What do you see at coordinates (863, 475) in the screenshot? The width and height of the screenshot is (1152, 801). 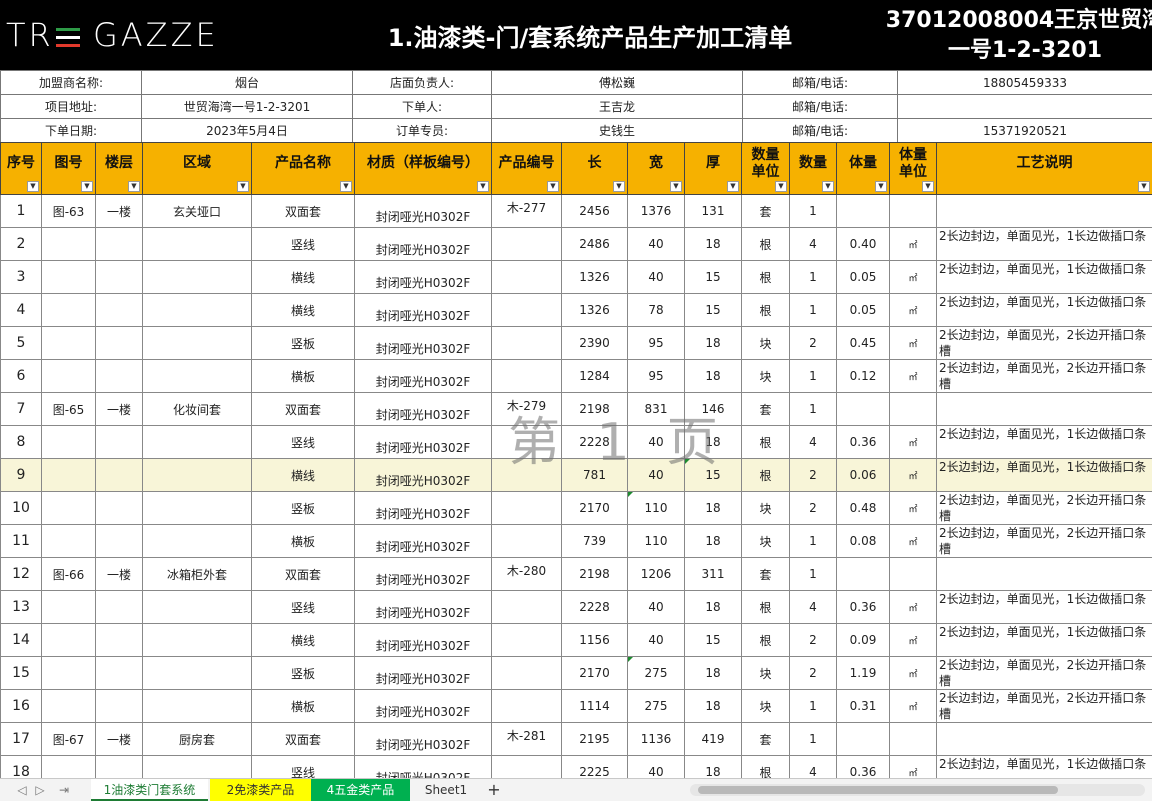 I see `table-cell: 0.06` at bounding box center [863, 475].